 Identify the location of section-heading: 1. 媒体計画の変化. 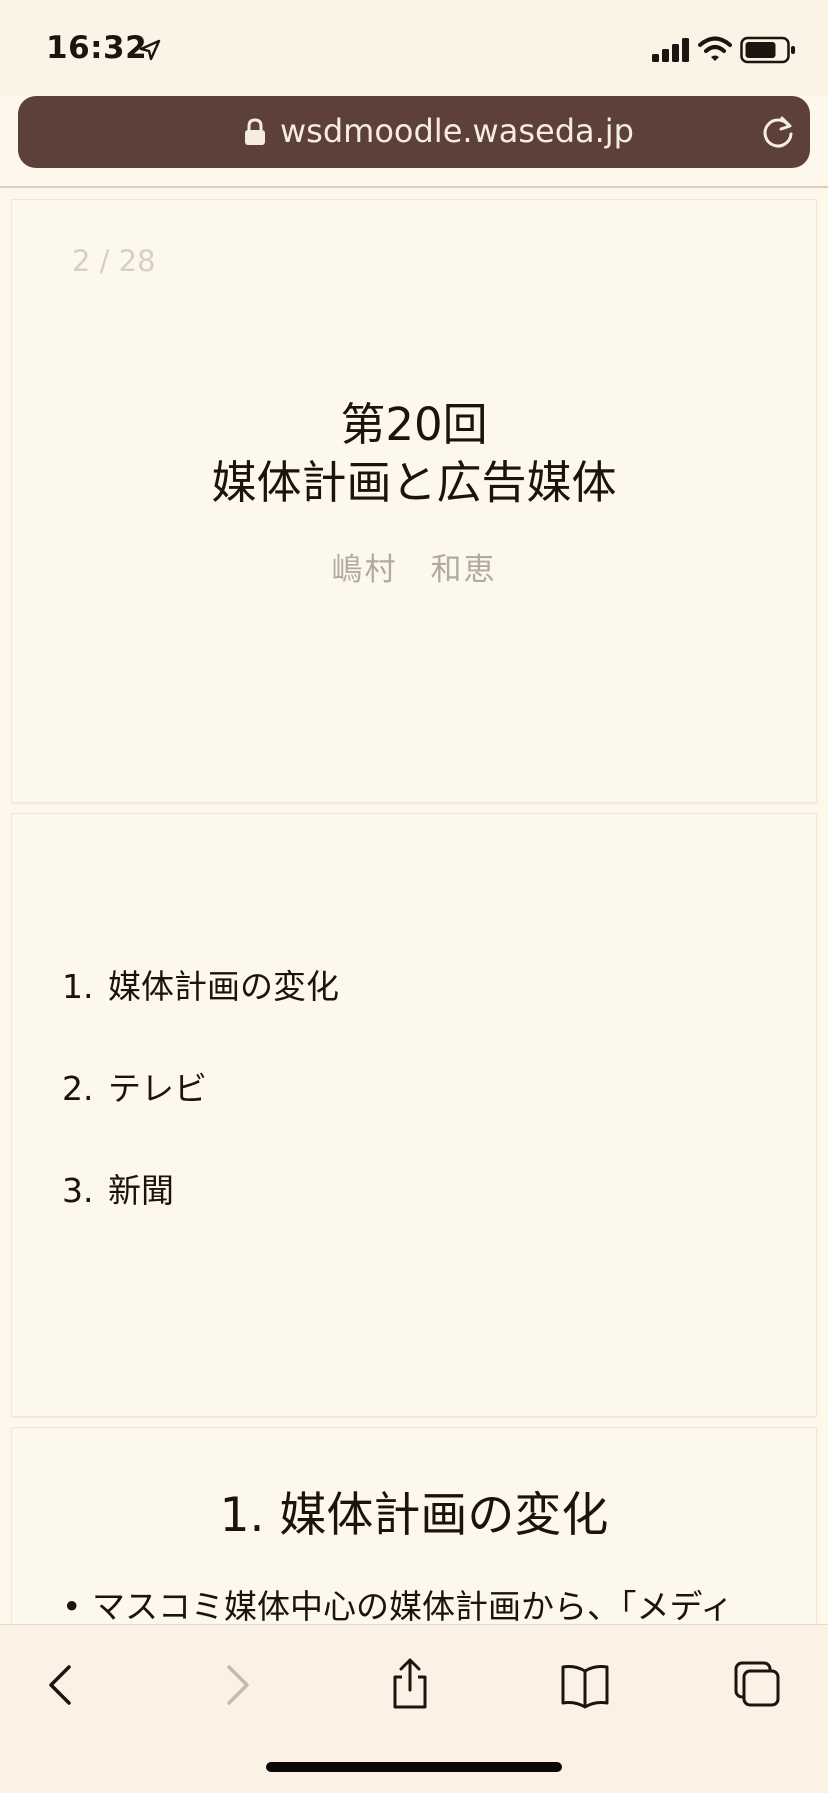
(414, 1515).